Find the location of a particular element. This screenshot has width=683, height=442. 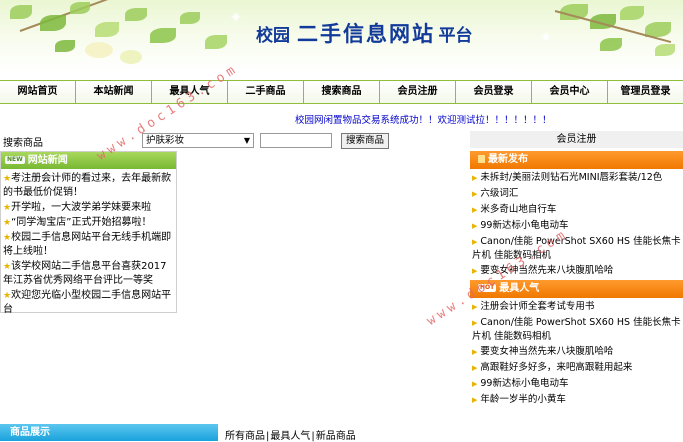

news-item-text: 该学校网站二手信息平台喜获2017年江苏省优秀网络平台评比一等奖 is located at coordinates (85, 273).